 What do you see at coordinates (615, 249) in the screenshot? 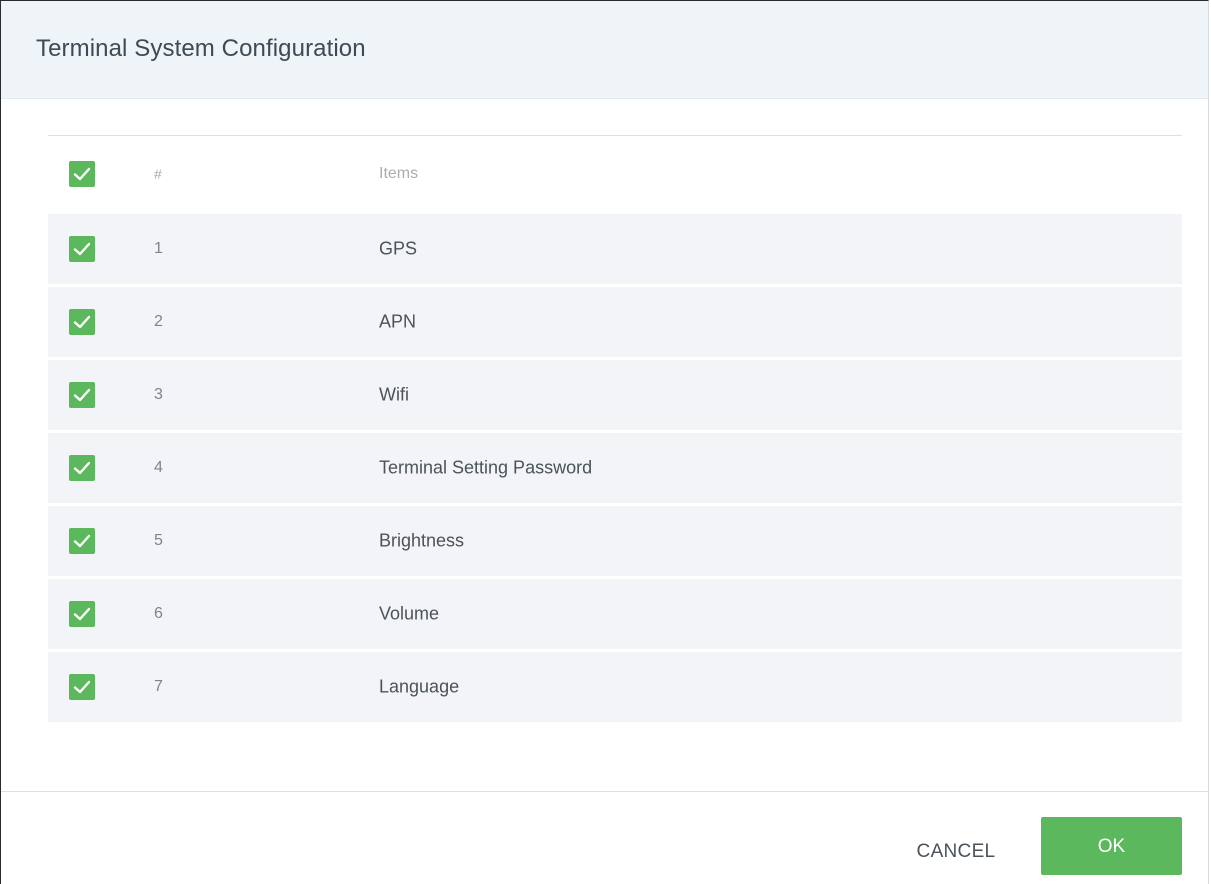
I see `table-row: 1 GPS` at bounding box center [615, 249].